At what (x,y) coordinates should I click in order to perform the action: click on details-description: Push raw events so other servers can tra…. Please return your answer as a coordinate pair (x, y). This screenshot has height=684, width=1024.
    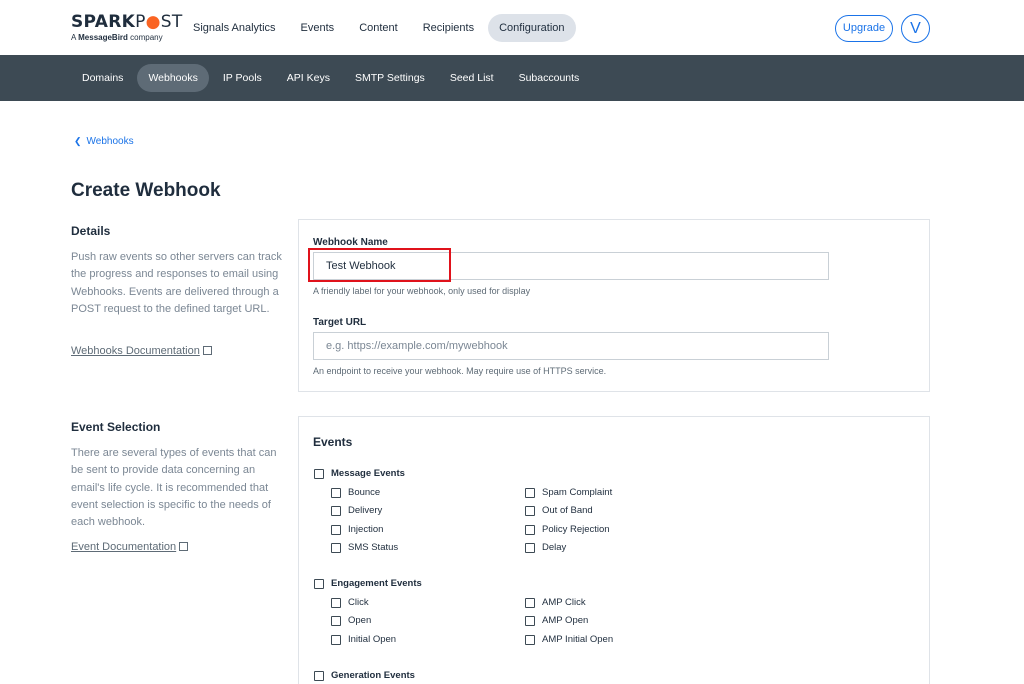
    Looking at the image, I should click on (176, 283).